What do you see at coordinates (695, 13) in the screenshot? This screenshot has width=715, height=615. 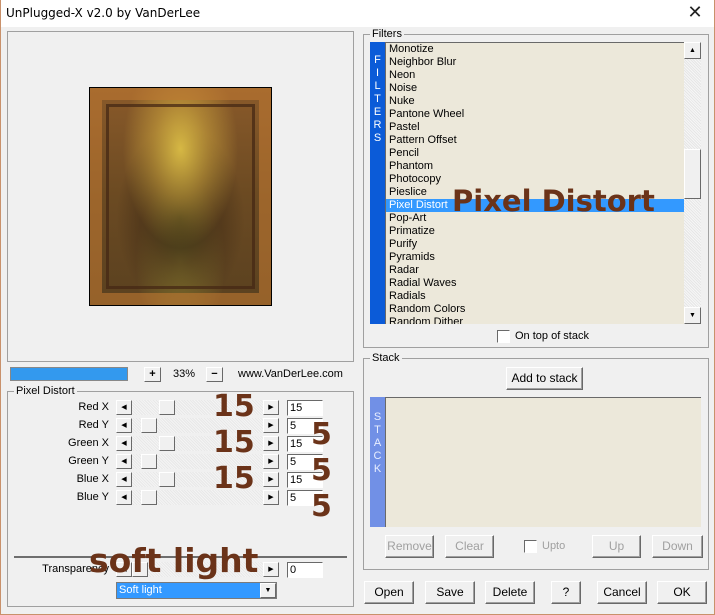 I see `close-icon: ✕` at bounding box center [695, 13].